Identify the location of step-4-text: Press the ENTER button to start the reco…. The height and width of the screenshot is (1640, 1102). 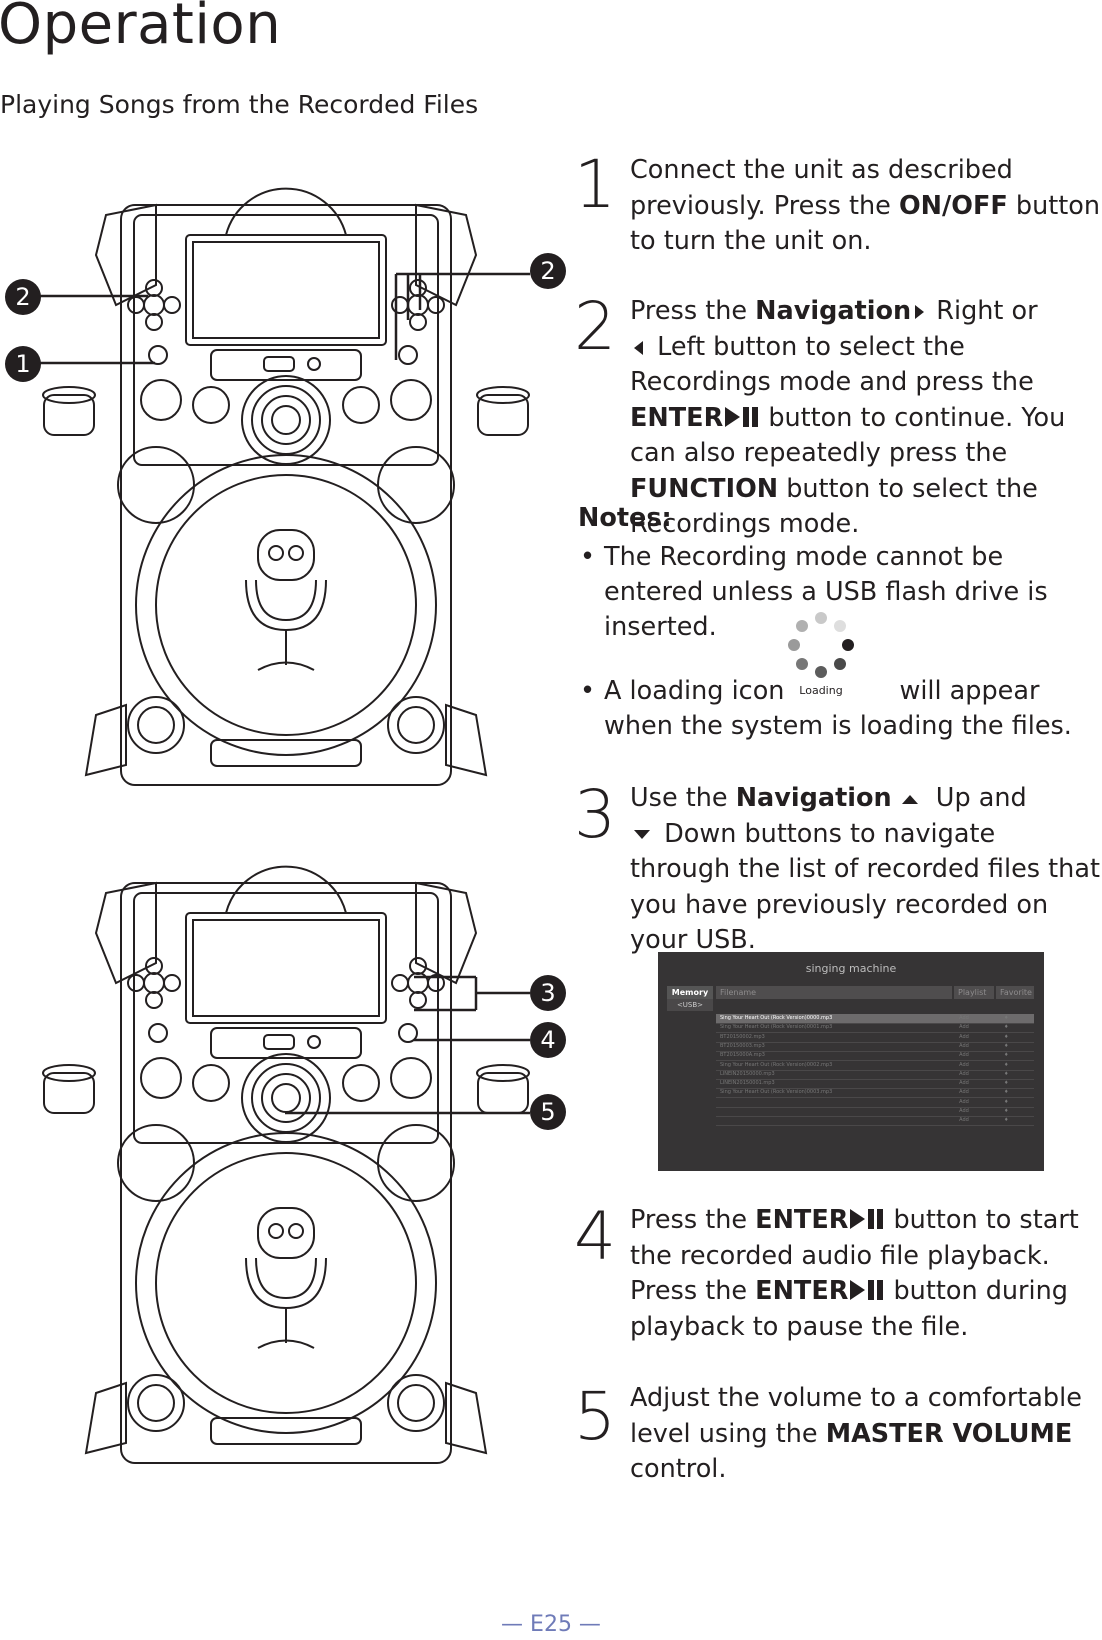
(854, 1273).